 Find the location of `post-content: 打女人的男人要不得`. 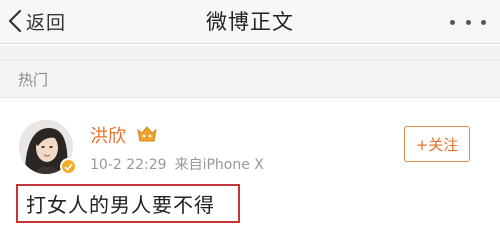

post-content: 打女人的男人要不得 is located at coordinates (120, 205).